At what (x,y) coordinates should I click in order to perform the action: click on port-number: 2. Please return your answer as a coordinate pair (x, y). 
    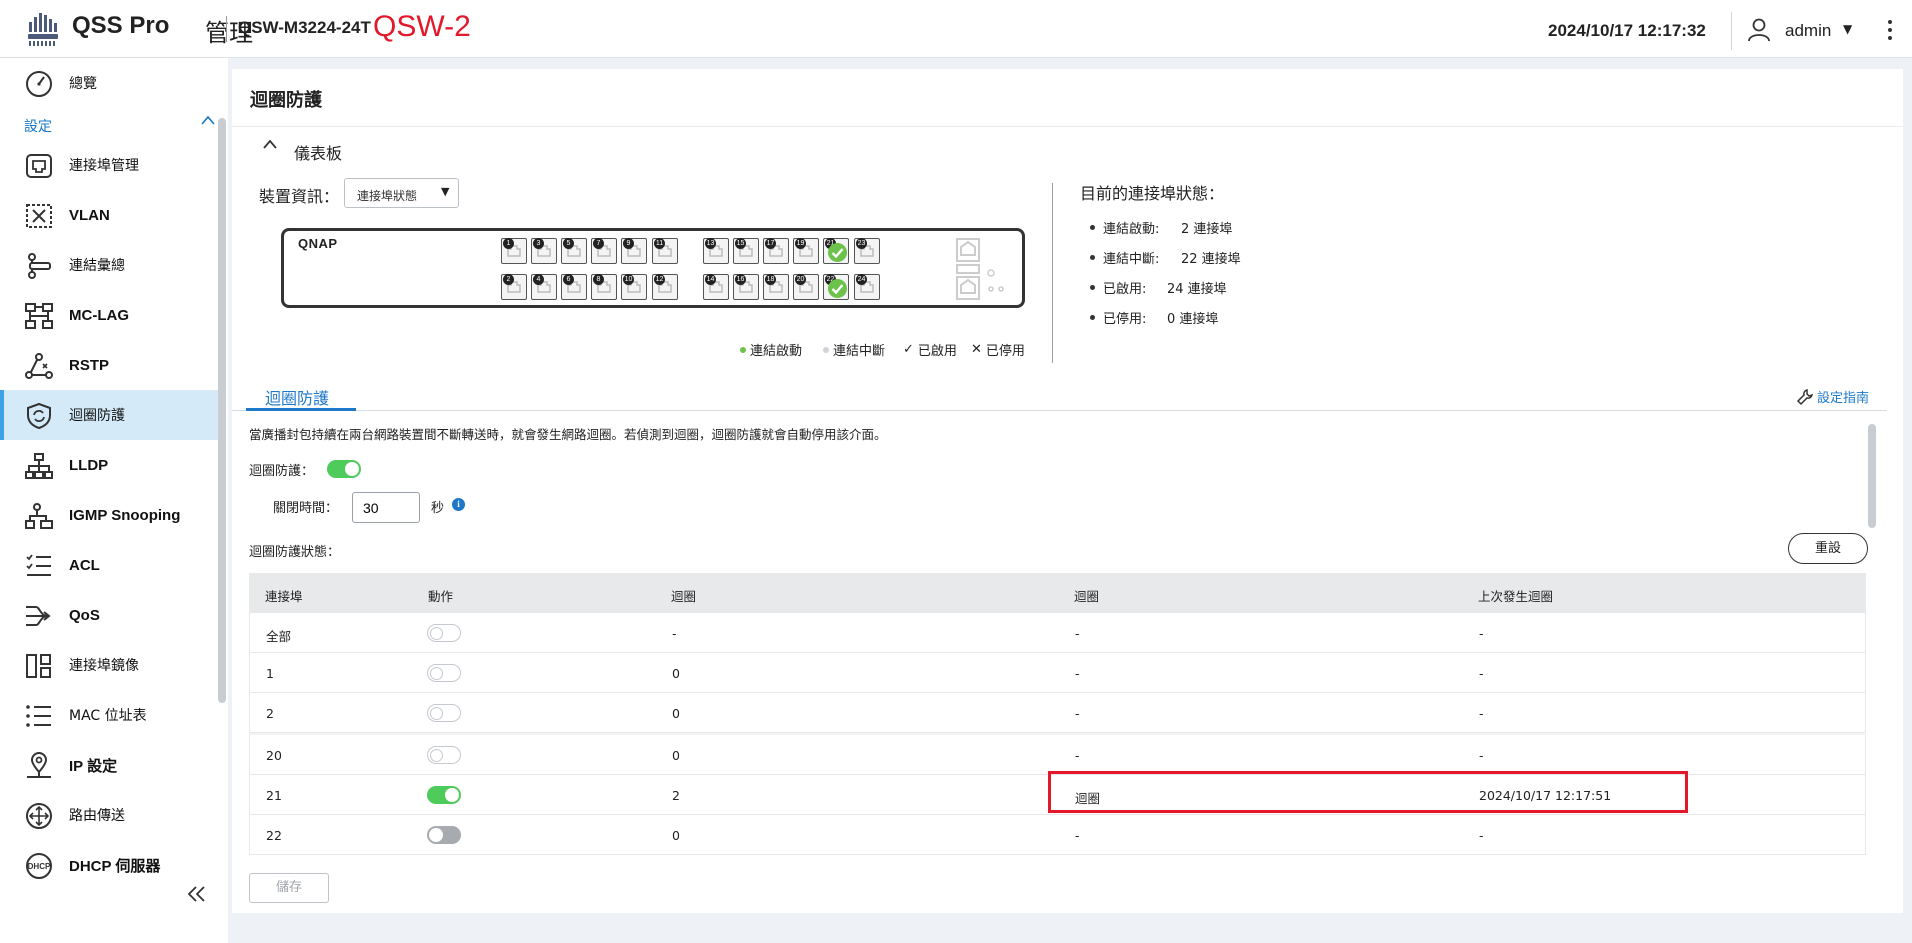
    Looking at the image, I should click on (508, 279).